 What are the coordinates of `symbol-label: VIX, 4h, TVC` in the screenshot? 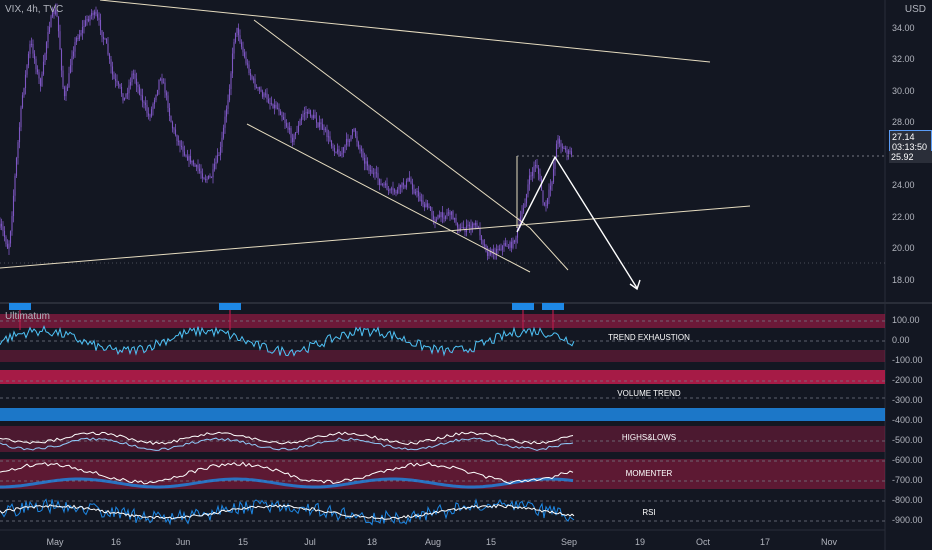 It's located at (34, 9).